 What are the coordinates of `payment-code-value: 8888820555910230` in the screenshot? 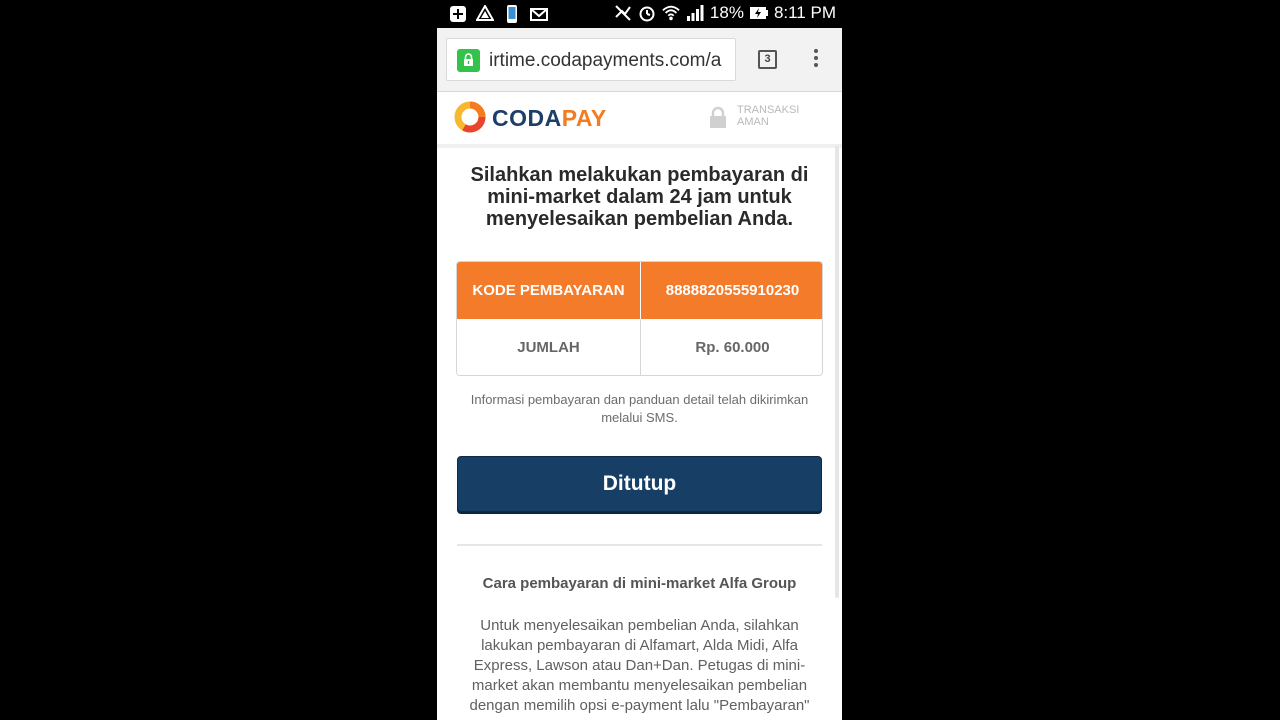 It's located at (732, 290).